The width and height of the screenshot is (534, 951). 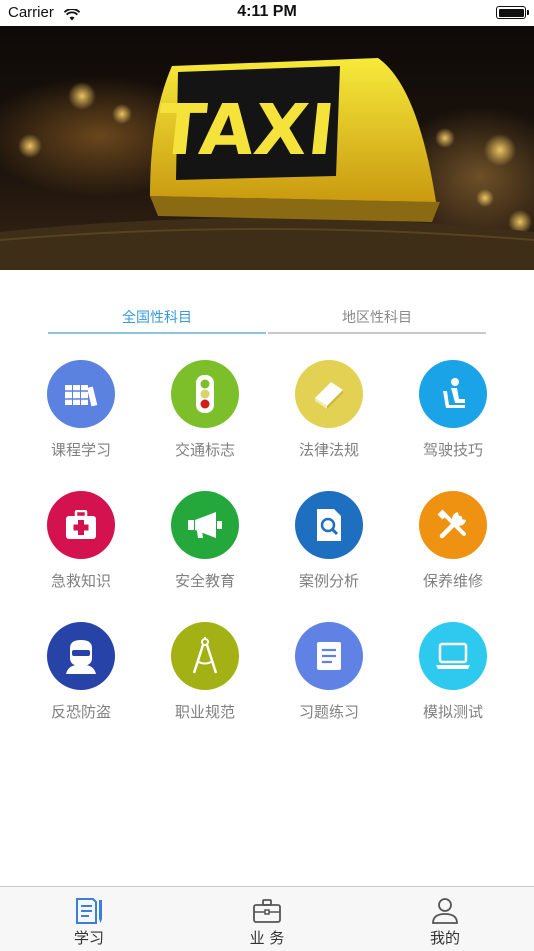 I want to click on tab-study: 学习, so click(x=89, y=919).